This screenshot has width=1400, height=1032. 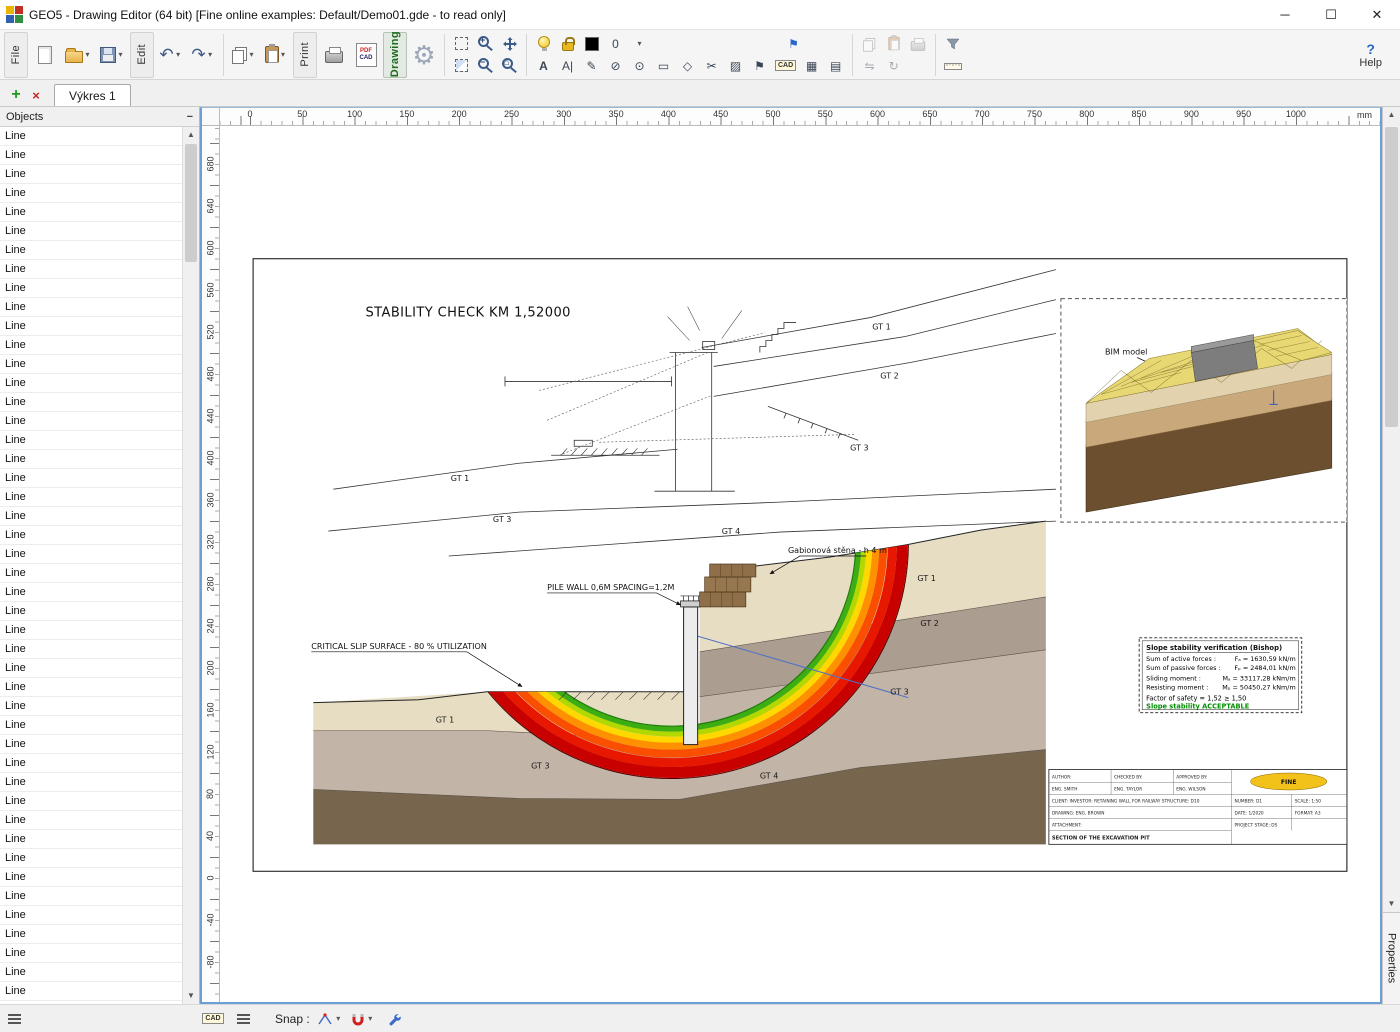 What do you see at coordinates (869, 65) in the screenshot?
I see `mirror-button: ⇋` at bounding box center [869, 65].